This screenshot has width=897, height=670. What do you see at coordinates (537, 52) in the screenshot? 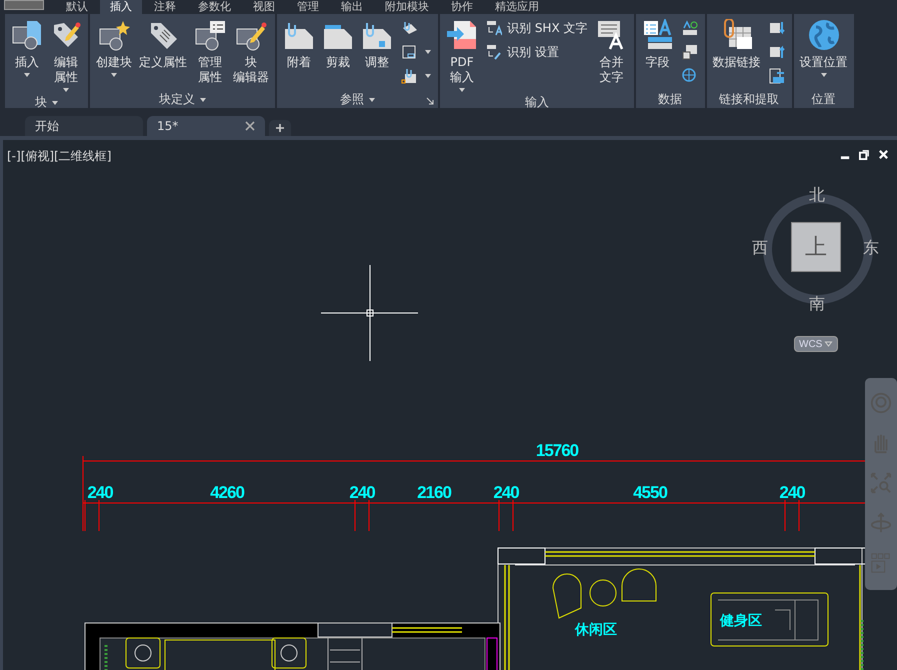
I see `ribbon-small-button: 识别 设置` at bounding box center [537, 52].